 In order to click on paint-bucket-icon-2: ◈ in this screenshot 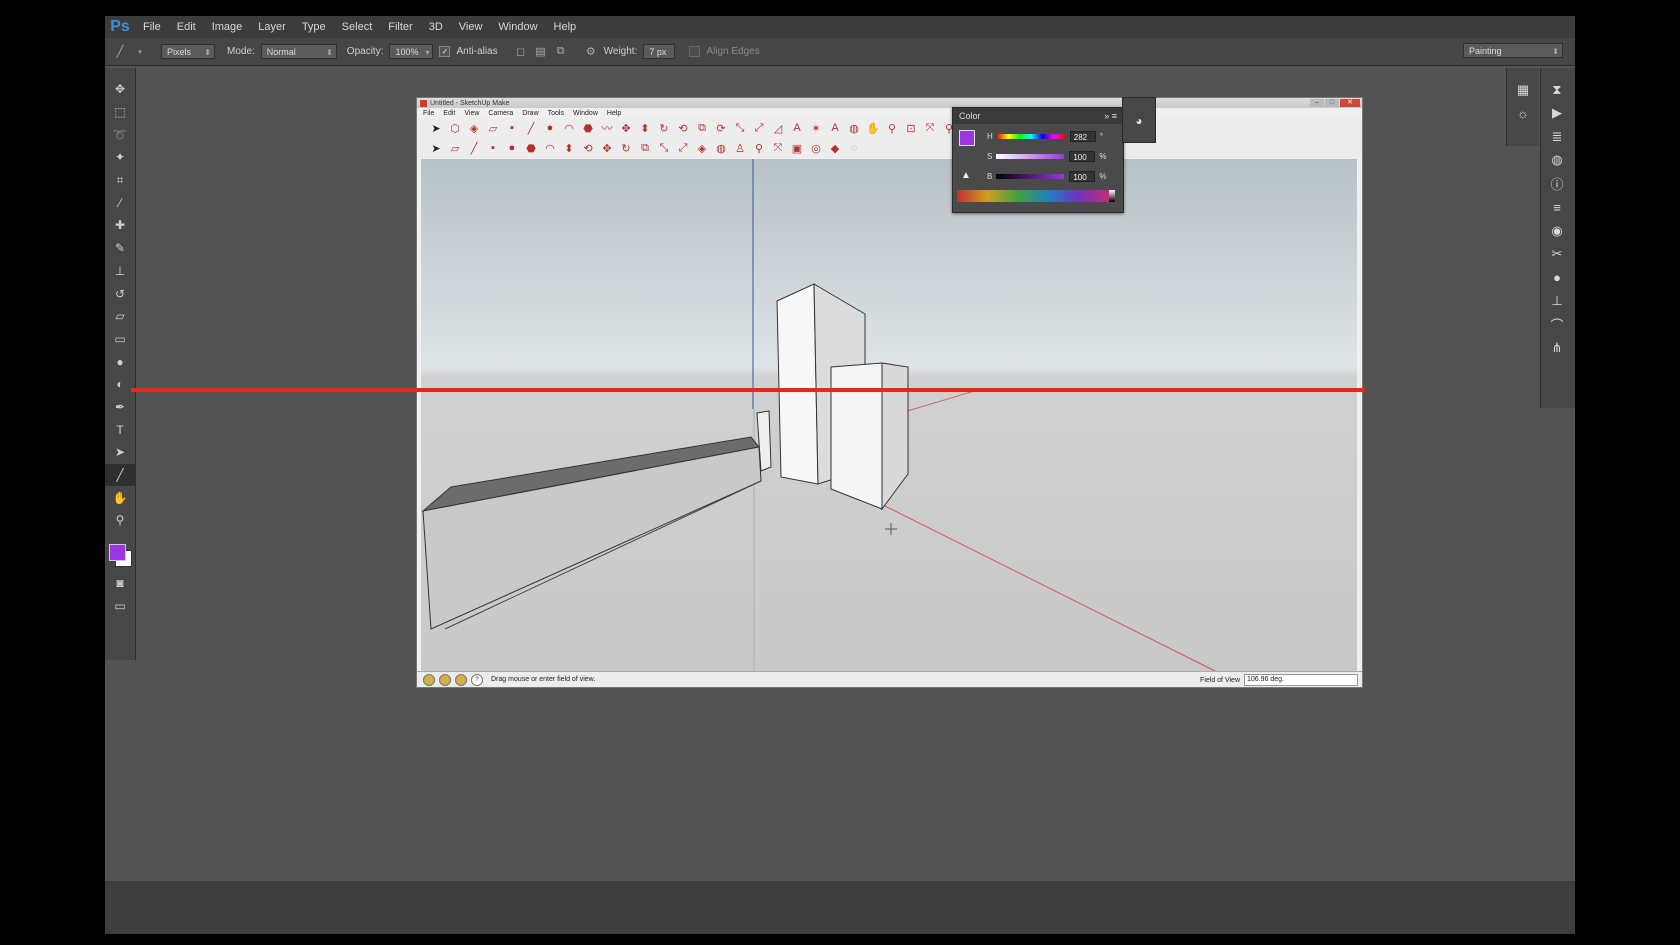, I will do `click(702, 148)`.